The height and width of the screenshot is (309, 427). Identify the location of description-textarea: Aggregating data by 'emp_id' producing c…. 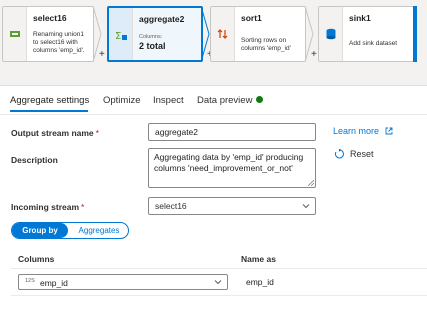
(232, 168).